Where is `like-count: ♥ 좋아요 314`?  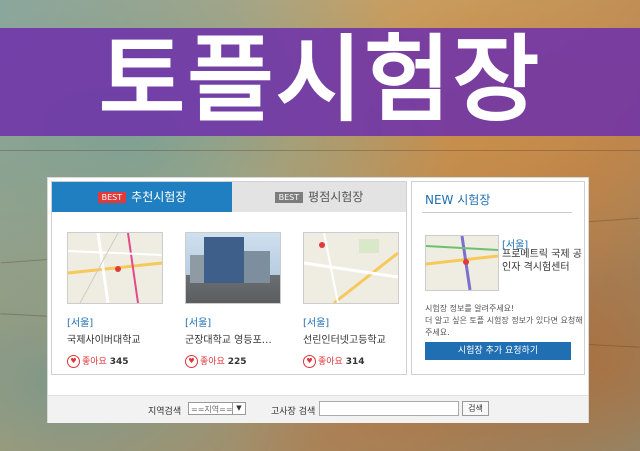 like-count: ♥ 좋아요 314 is located at coordinates (351, 361).